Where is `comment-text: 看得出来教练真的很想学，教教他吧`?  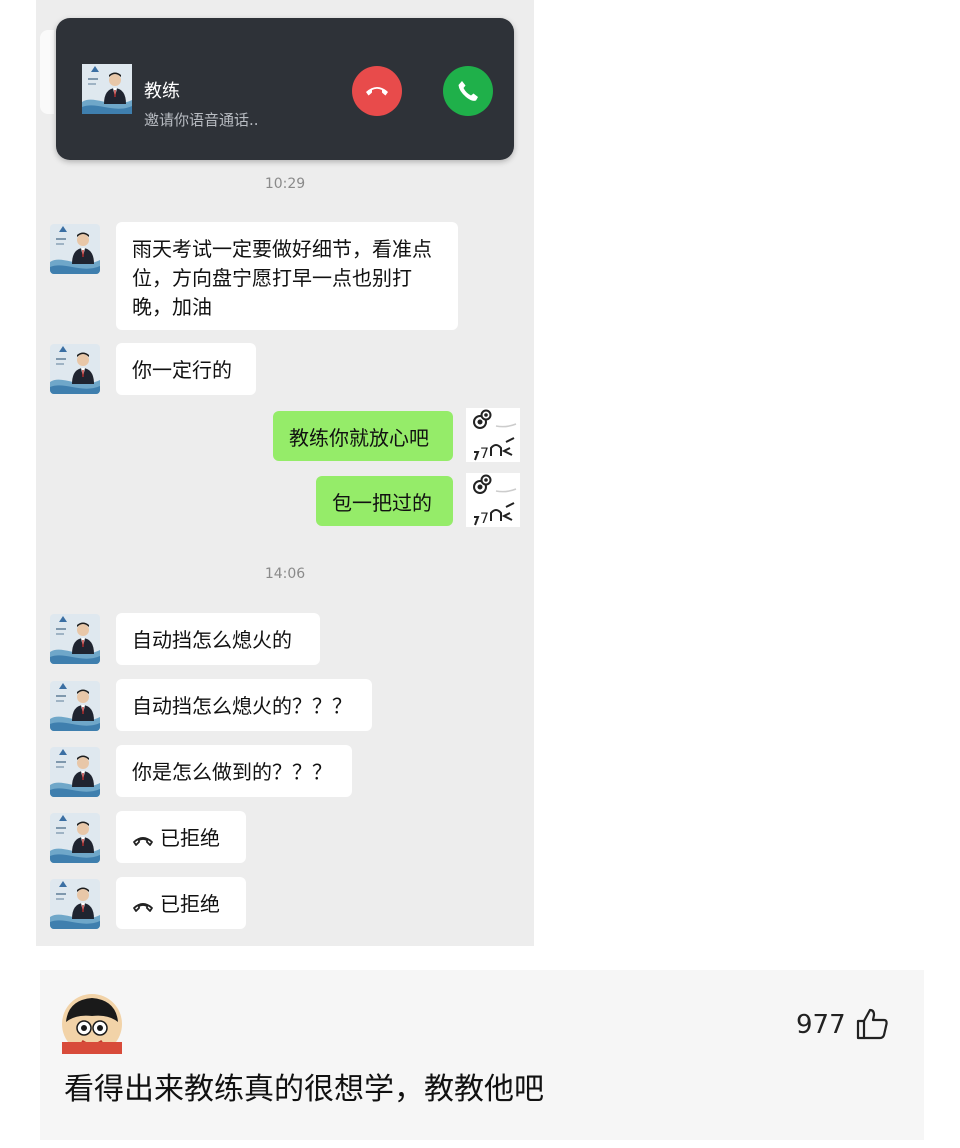
comment-text: 看得出来教练真的很想学，教教他吧 is located at coordinates (304, 1089).